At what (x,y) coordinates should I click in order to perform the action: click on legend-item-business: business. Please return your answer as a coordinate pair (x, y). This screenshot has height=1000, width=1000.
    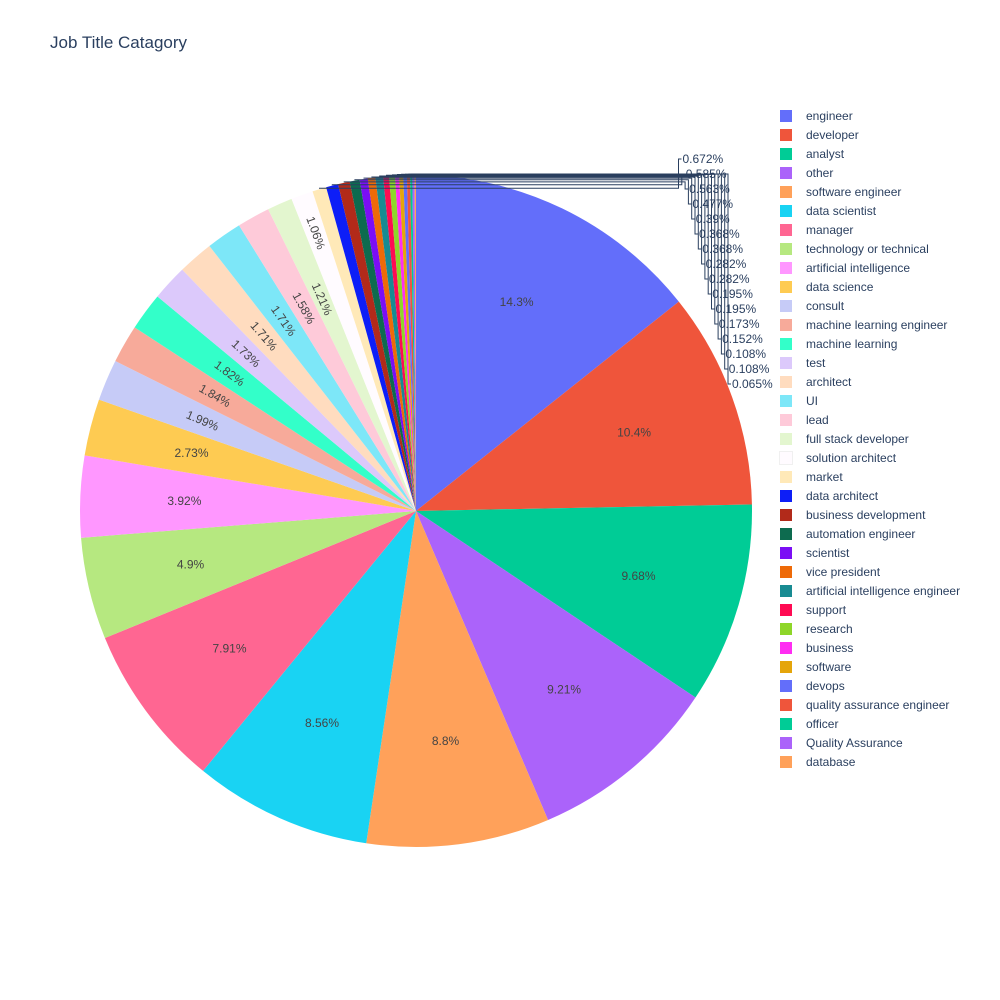
    Looking at the image, I should click on (868, 647).